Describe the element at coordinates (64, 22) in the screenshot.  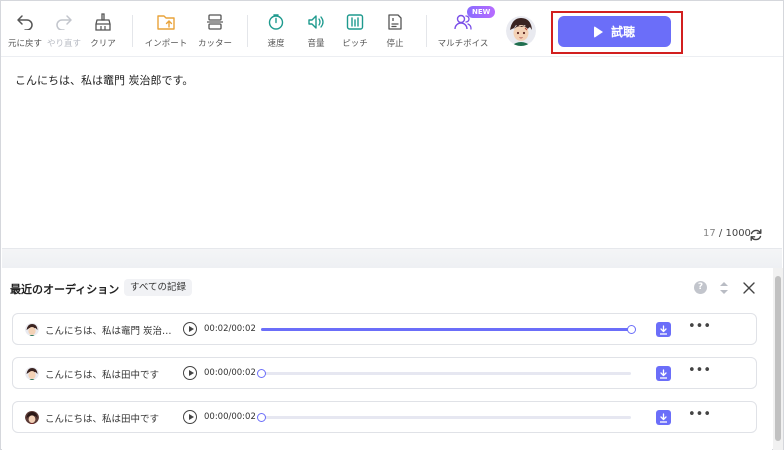
I see `redo-icon` at that location.